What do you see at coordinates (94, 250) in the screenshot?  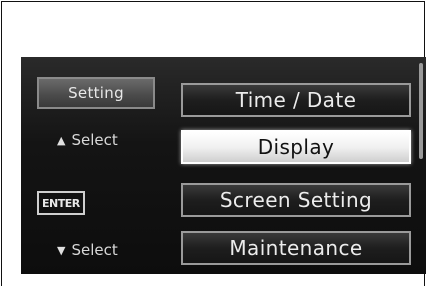 I see `select-down-label: Select` at bounding box center [94, 250].